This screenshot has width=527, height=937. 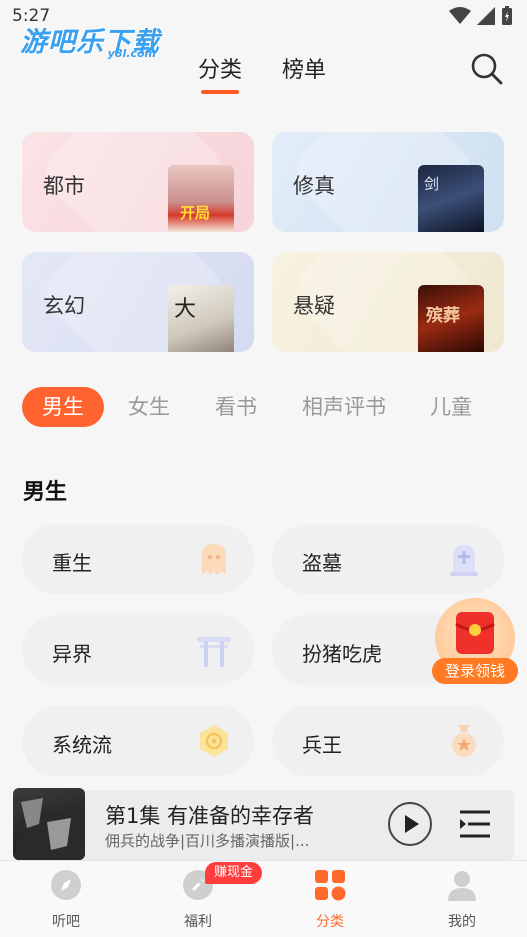 I want to click on tab-category: 分类, so click(x=220, y=73).